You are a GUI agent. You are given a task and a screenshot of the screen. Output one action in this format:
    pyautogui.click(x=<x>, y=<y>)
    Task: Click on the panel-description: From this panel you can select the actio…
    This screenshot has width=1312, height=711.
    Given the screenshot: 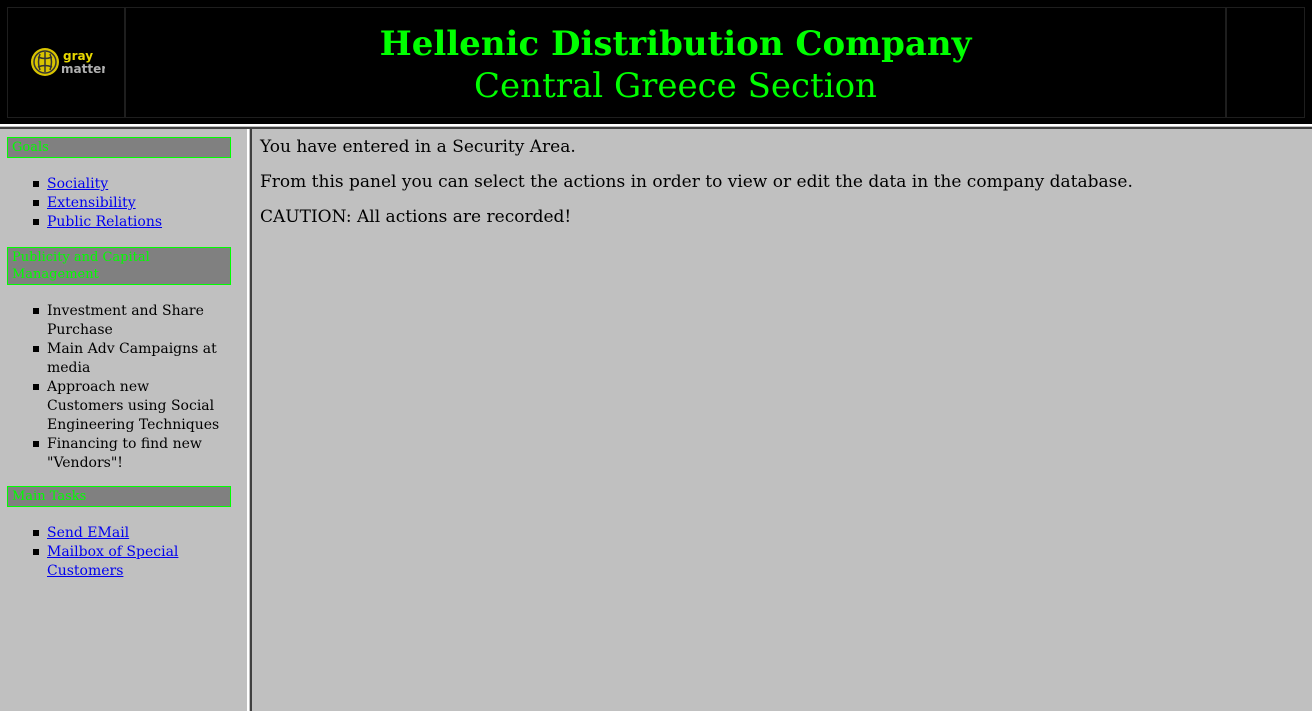 What is the action you would take?
    pyautogui.click(x=696, y=182)
    